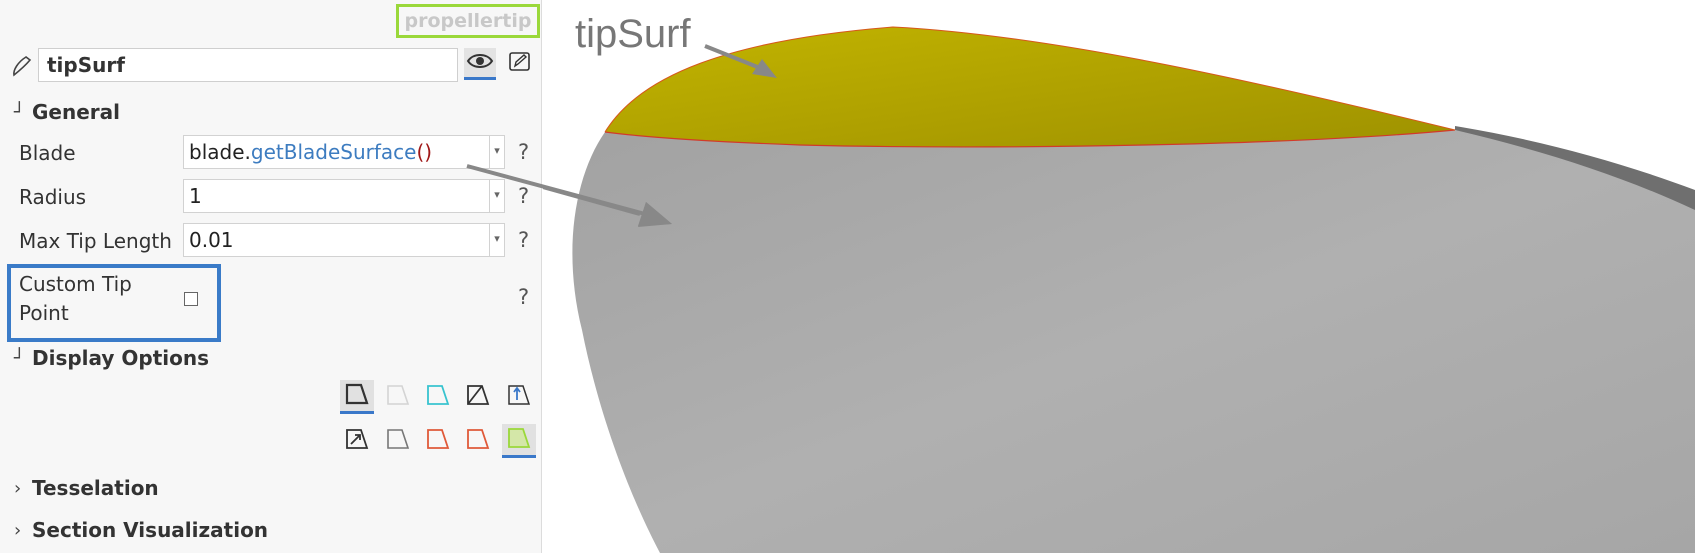 This screenshot has height=553, width=1695. Describe the element at coordinates (468, 21) in the screenshot. I see `parent-tag: propellertip` at that location.